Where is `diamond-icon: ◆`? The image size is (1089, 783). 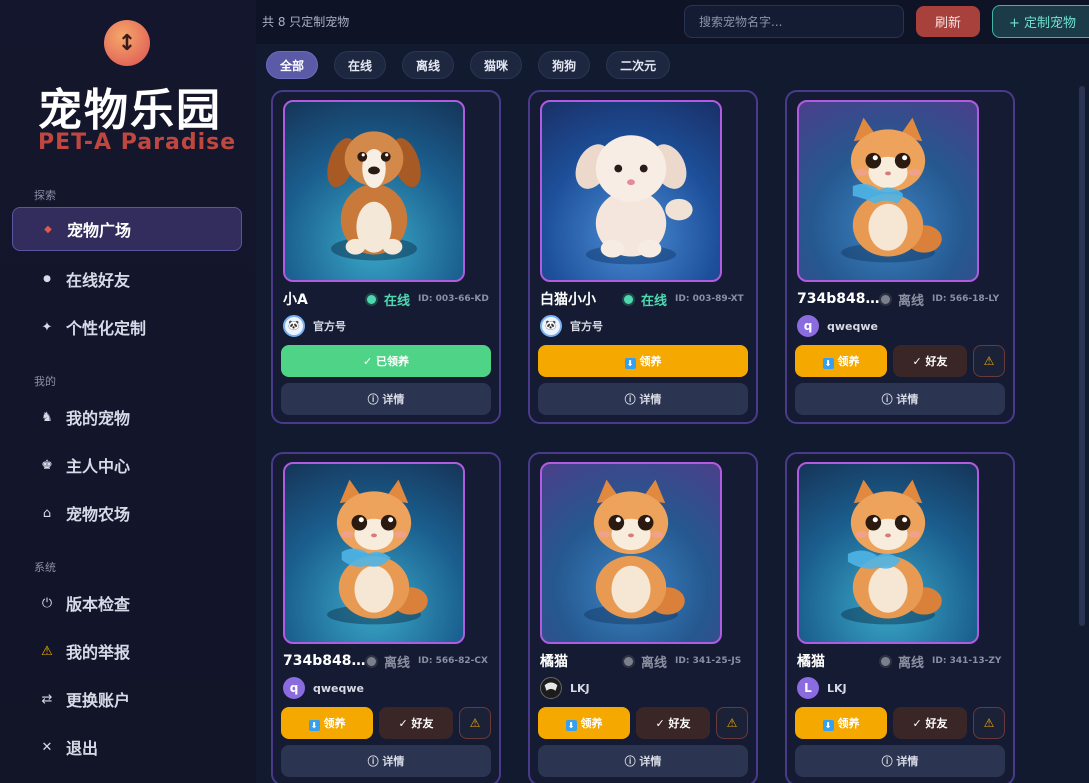 diamond-icon: ◆ is located at coordinates (48, 229).